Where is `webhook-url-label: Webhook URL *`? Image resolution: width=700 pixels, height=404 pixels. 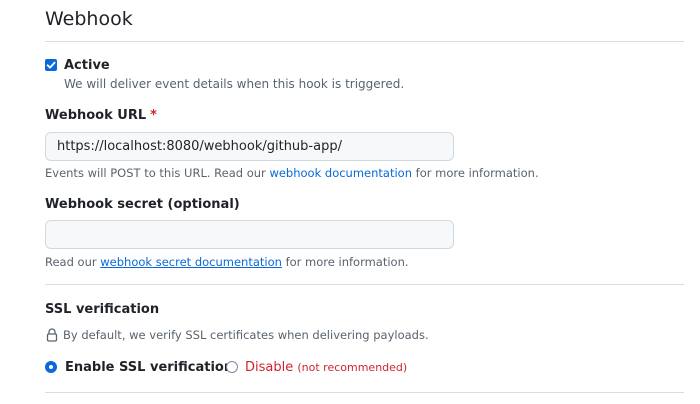 webhook-url-label: Webhook URL * is located at coordinates (101, 115).